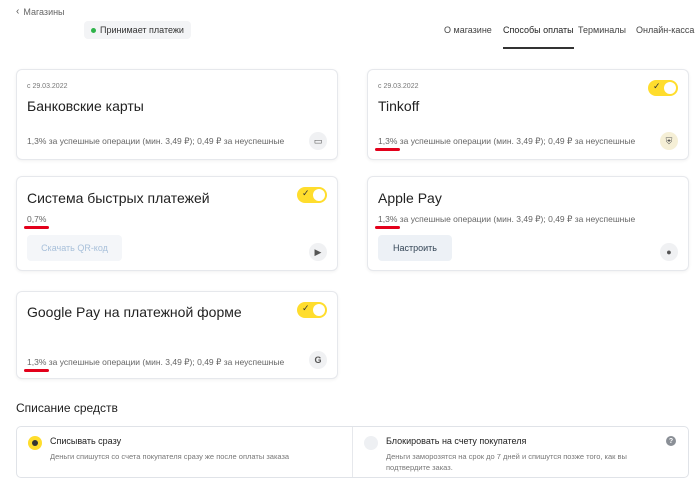 This screenshot has height=491, width=700. What do you see at coordinates (669, 252) in the screenshot?
I see `apple-logo-icon: ●` at bounding box center [669, 252].